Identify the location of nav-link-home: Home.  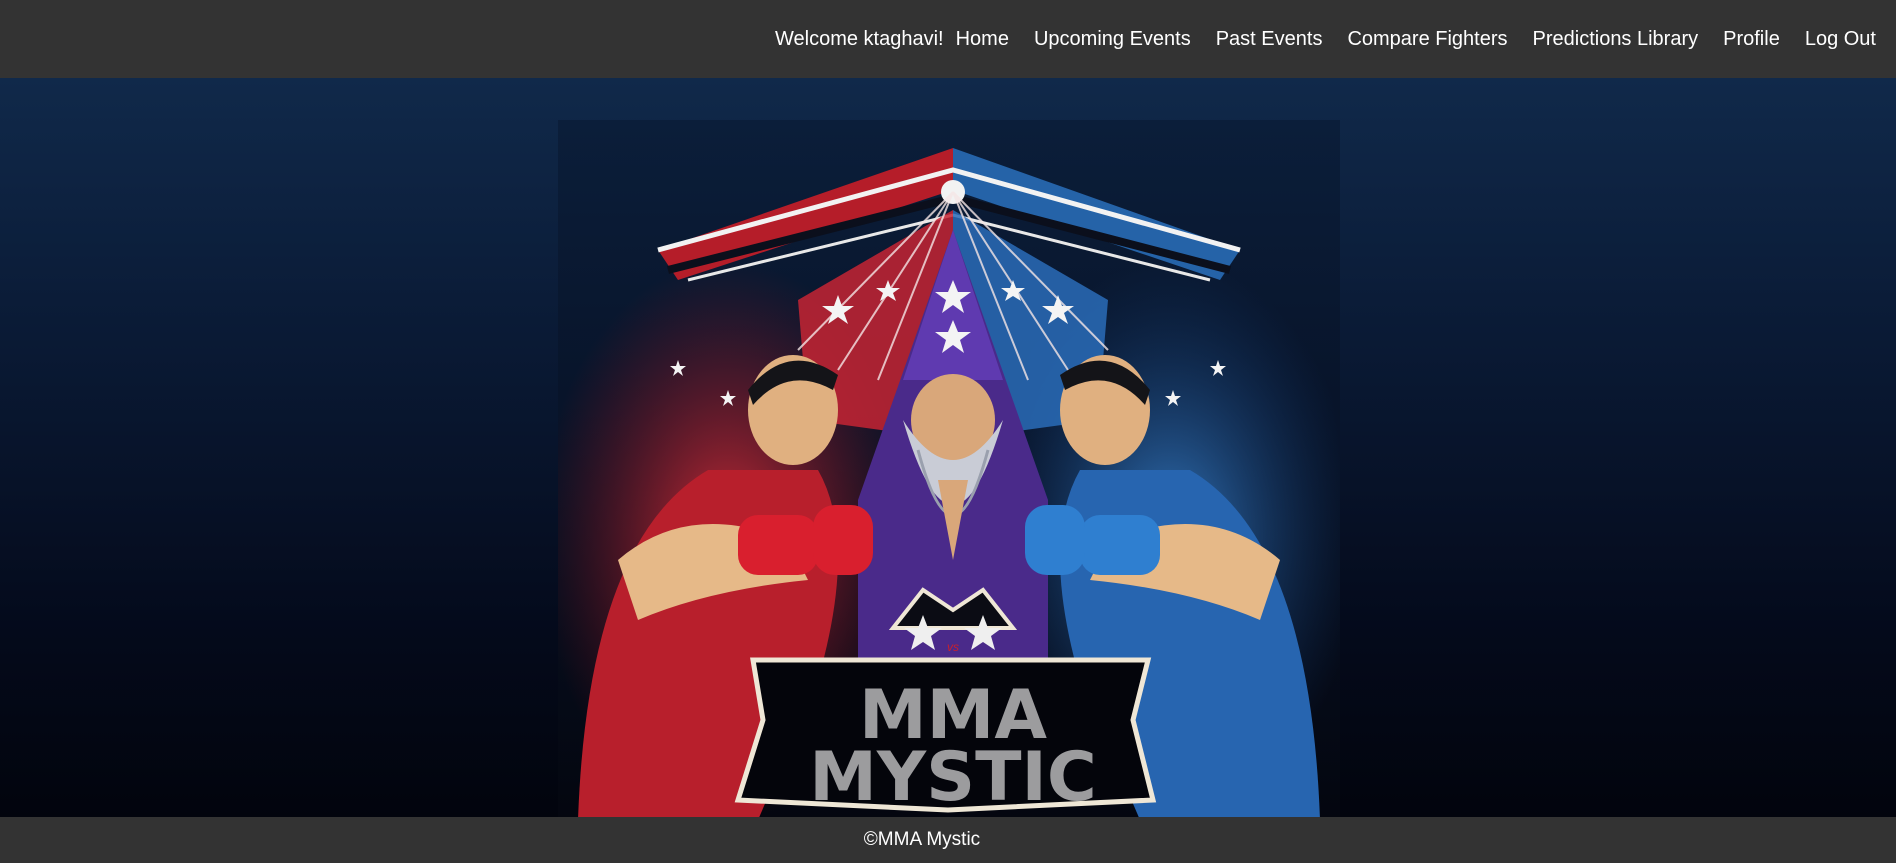
(982, 39).